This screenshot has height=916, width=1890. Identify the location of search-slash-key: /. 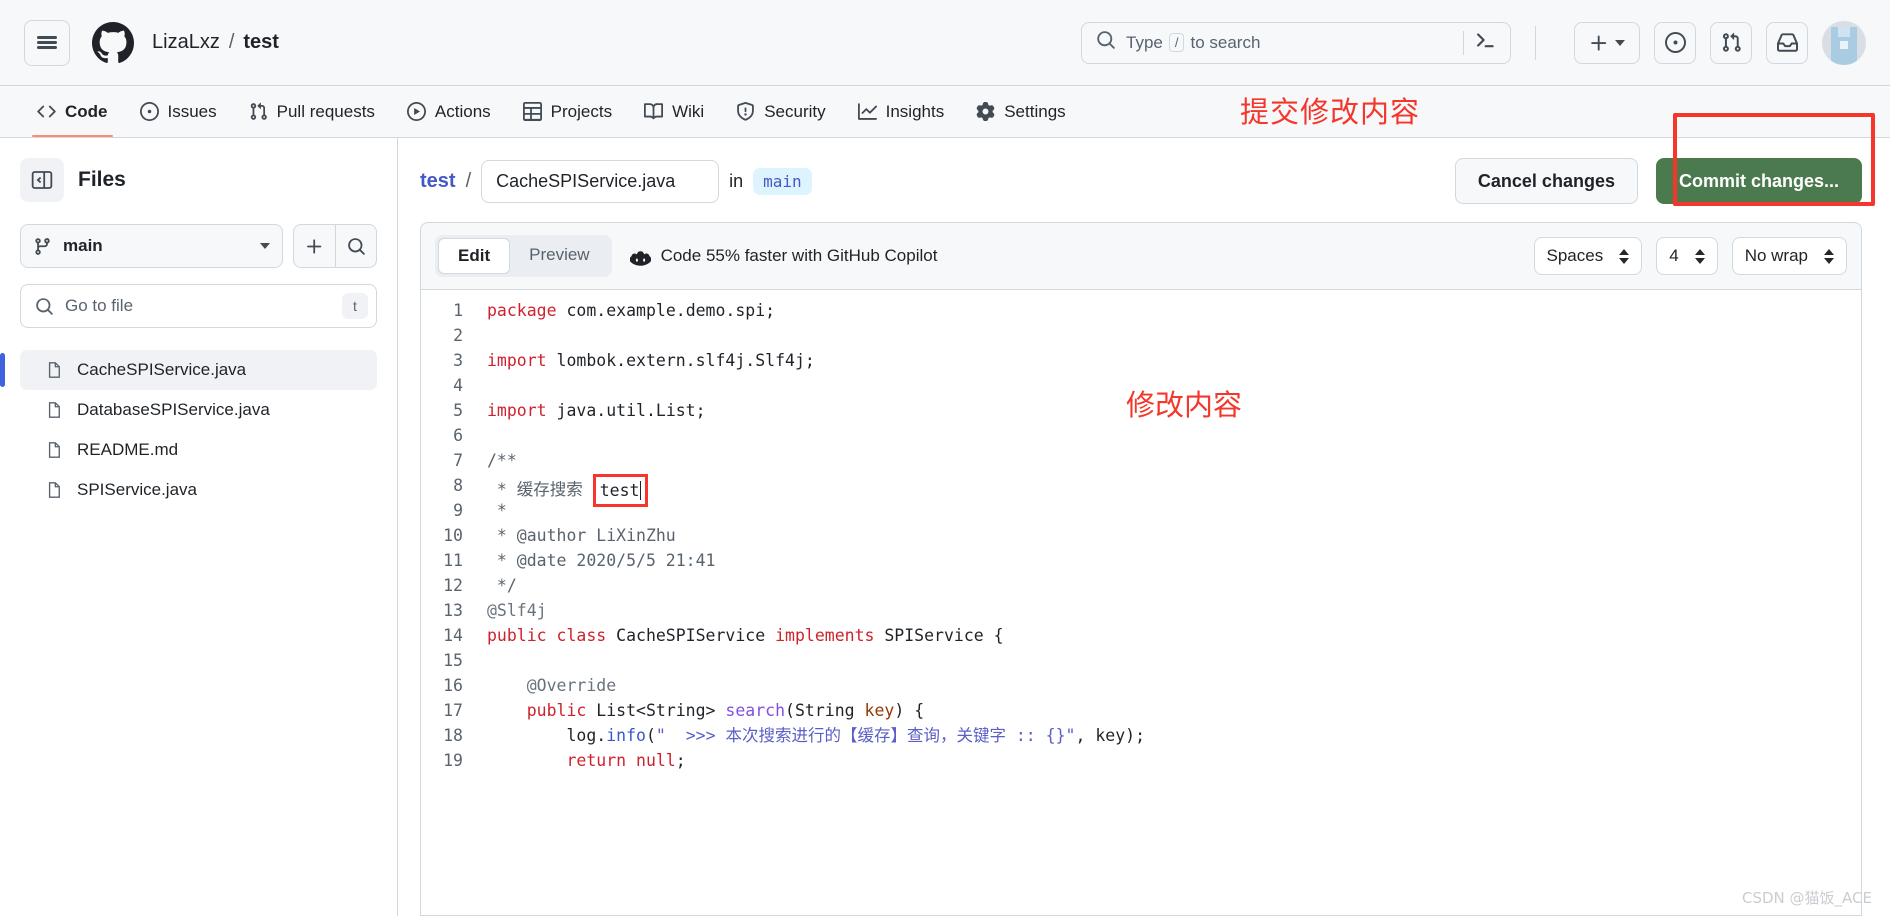
(1176, 42).